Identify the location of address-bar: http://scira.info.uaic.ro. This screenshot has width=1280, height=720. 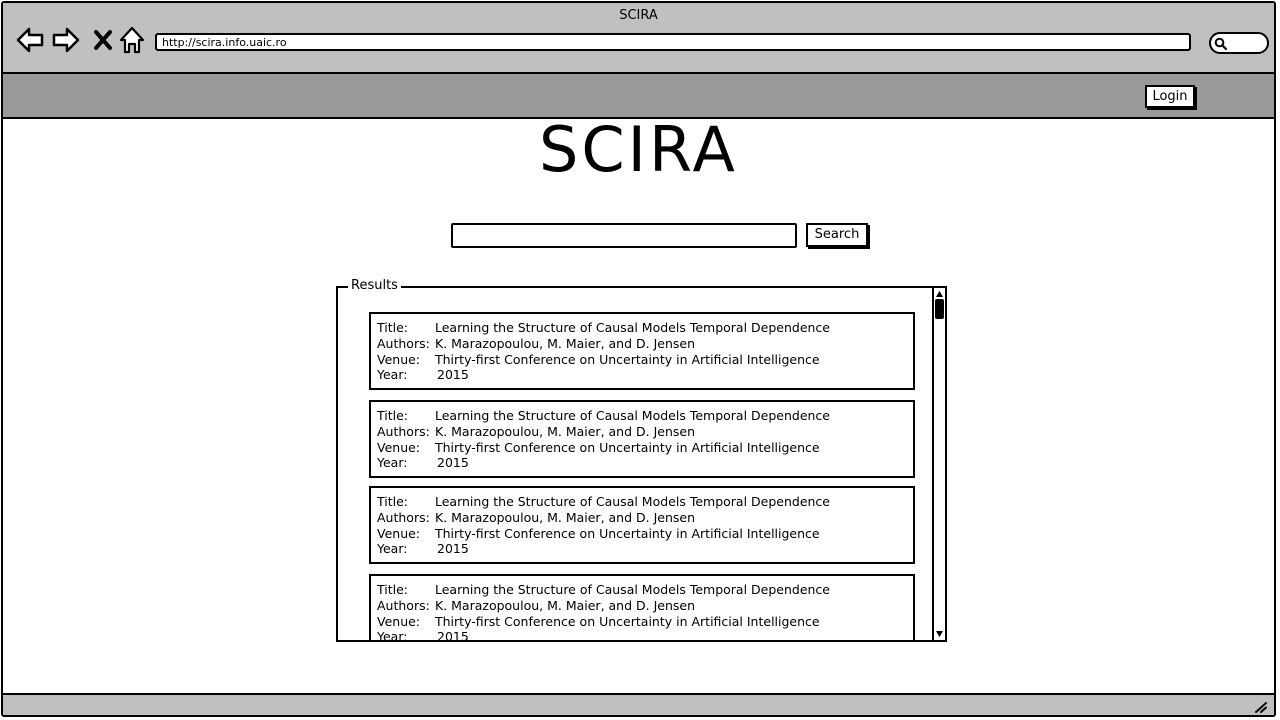
(673, 42).